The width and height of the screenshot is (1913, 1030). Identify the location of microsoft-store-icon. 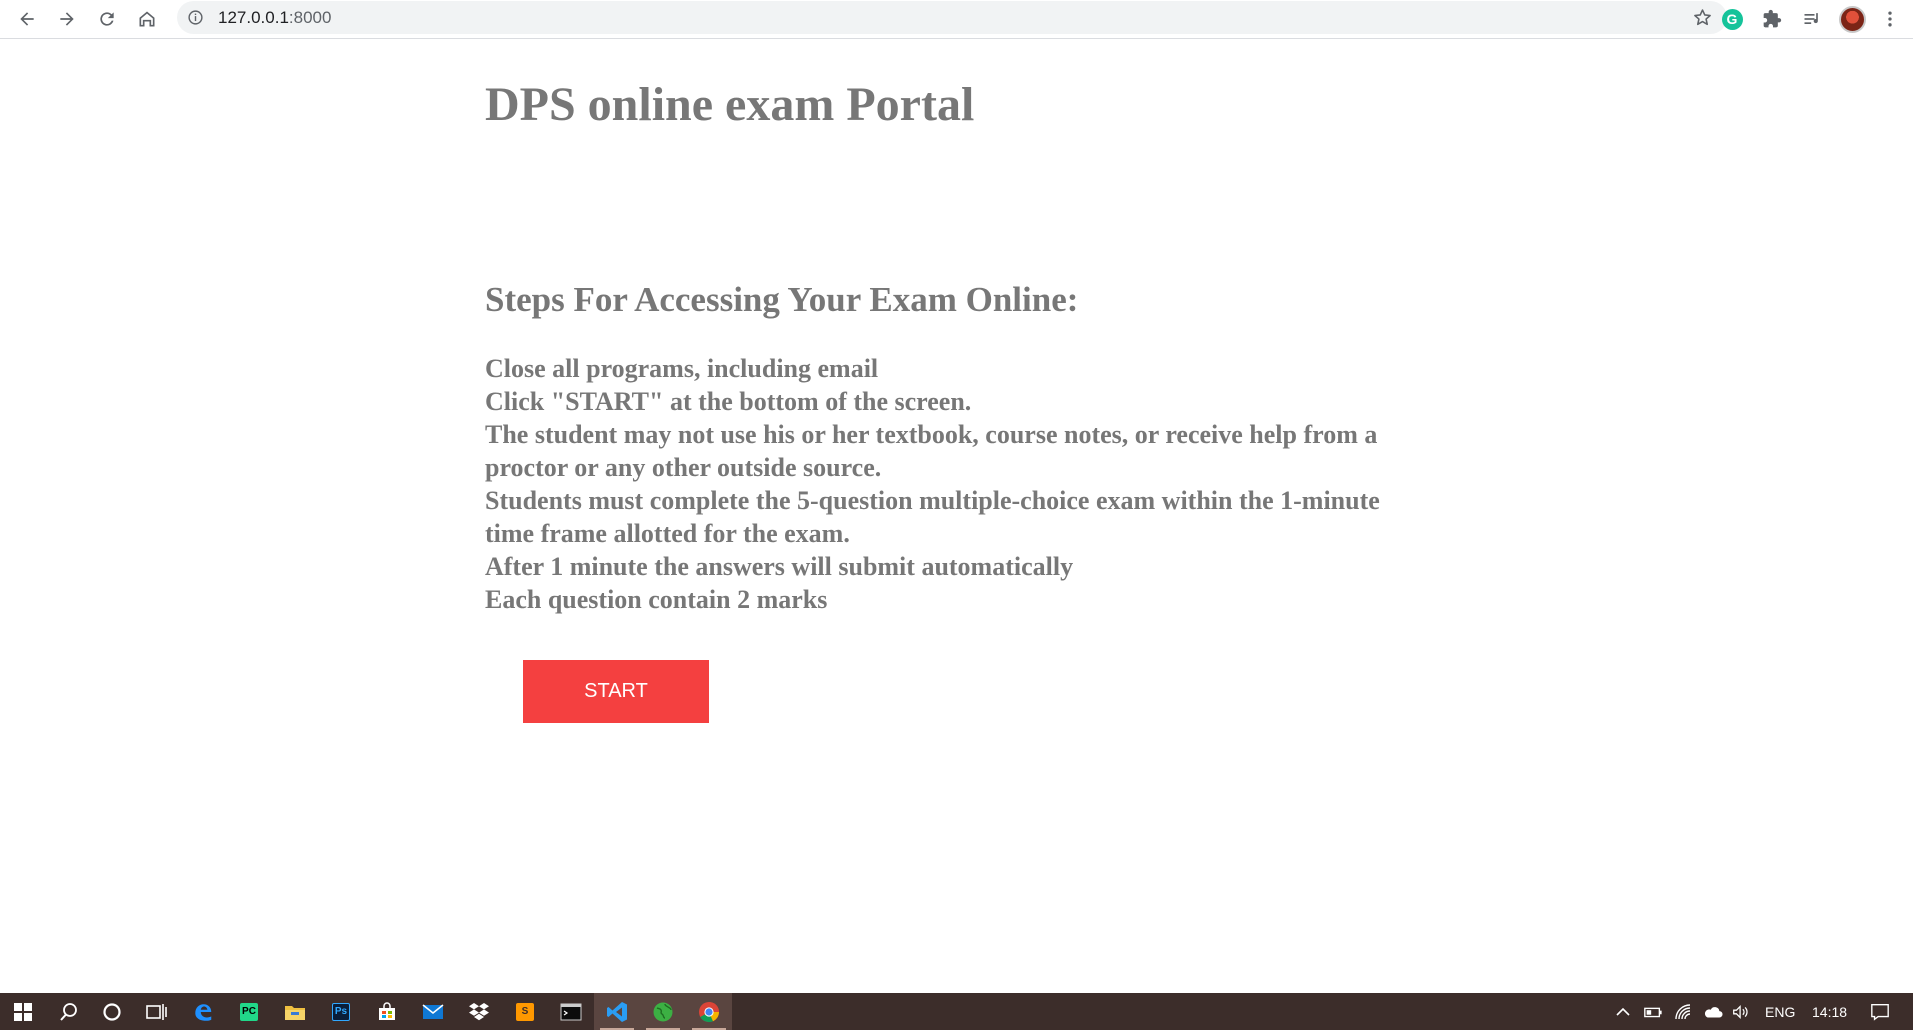
(387, 1011).